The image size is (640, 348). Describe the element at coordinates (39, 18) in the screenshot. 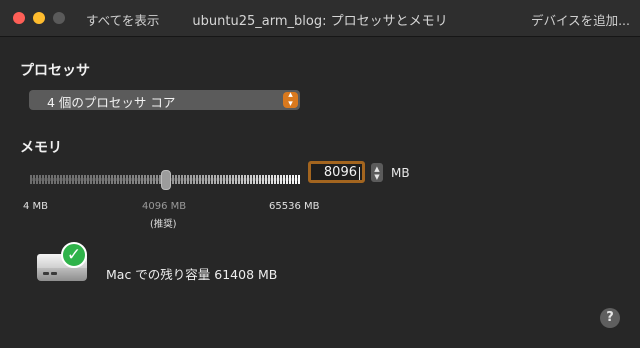

I see `minimize-window-button` at that location.